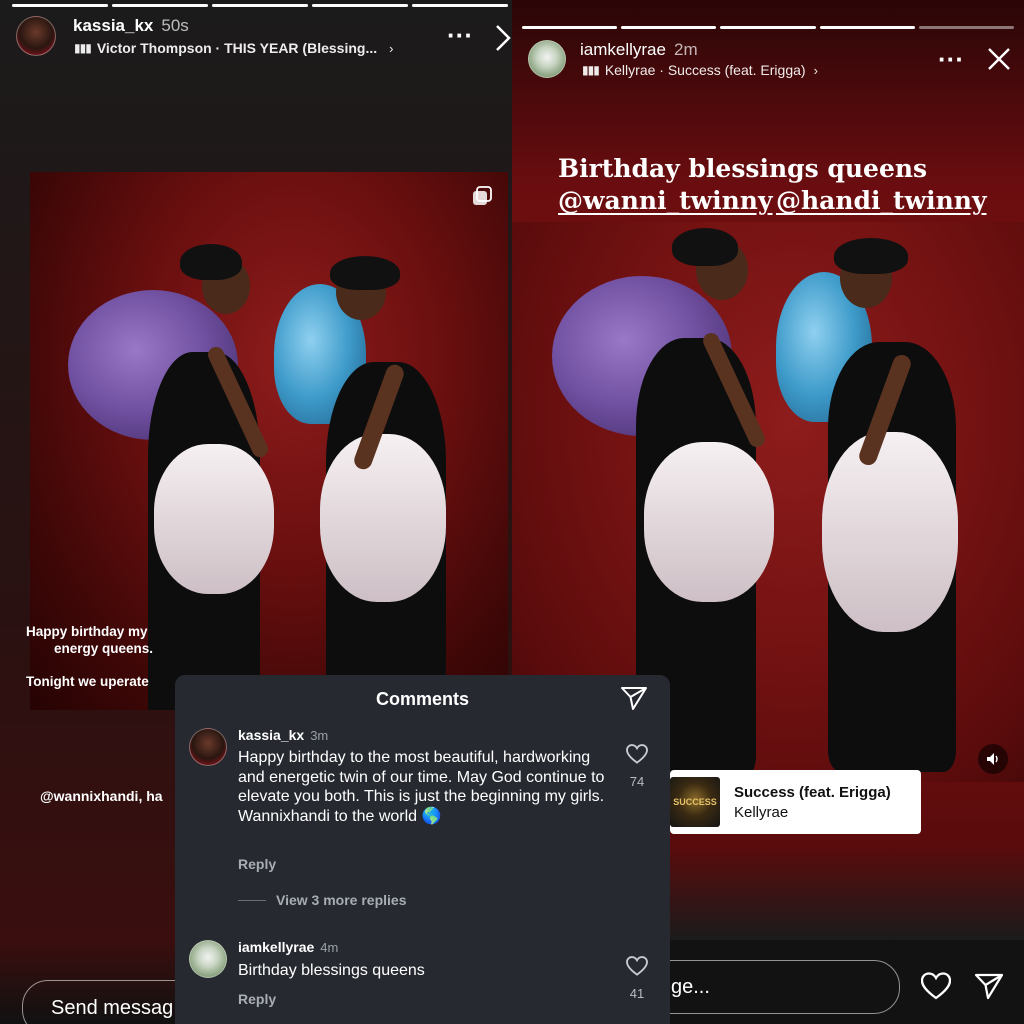  Describe the element at coordinates (271, 735) in the screenshot. I see `comment-username: kassia_kx` at that location.